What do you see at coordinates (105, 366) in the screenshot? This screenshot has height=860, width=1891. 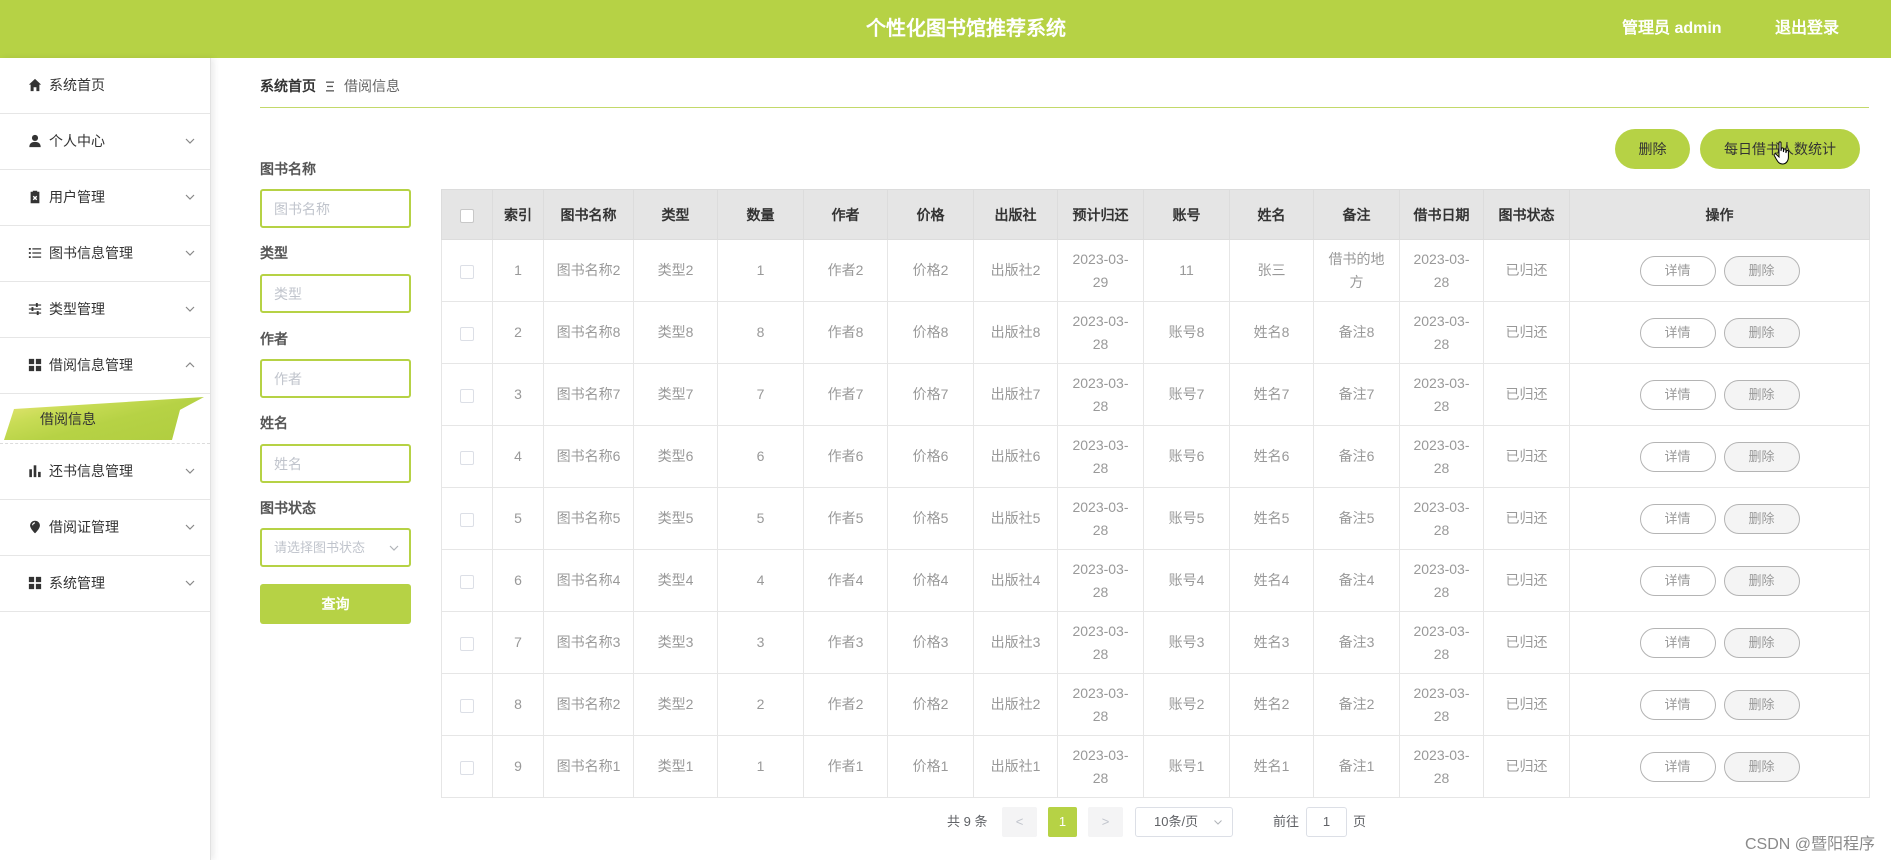 I see `sidebar-item-borrow-management: 借阅信息管理` at bounding box center [105, 366].